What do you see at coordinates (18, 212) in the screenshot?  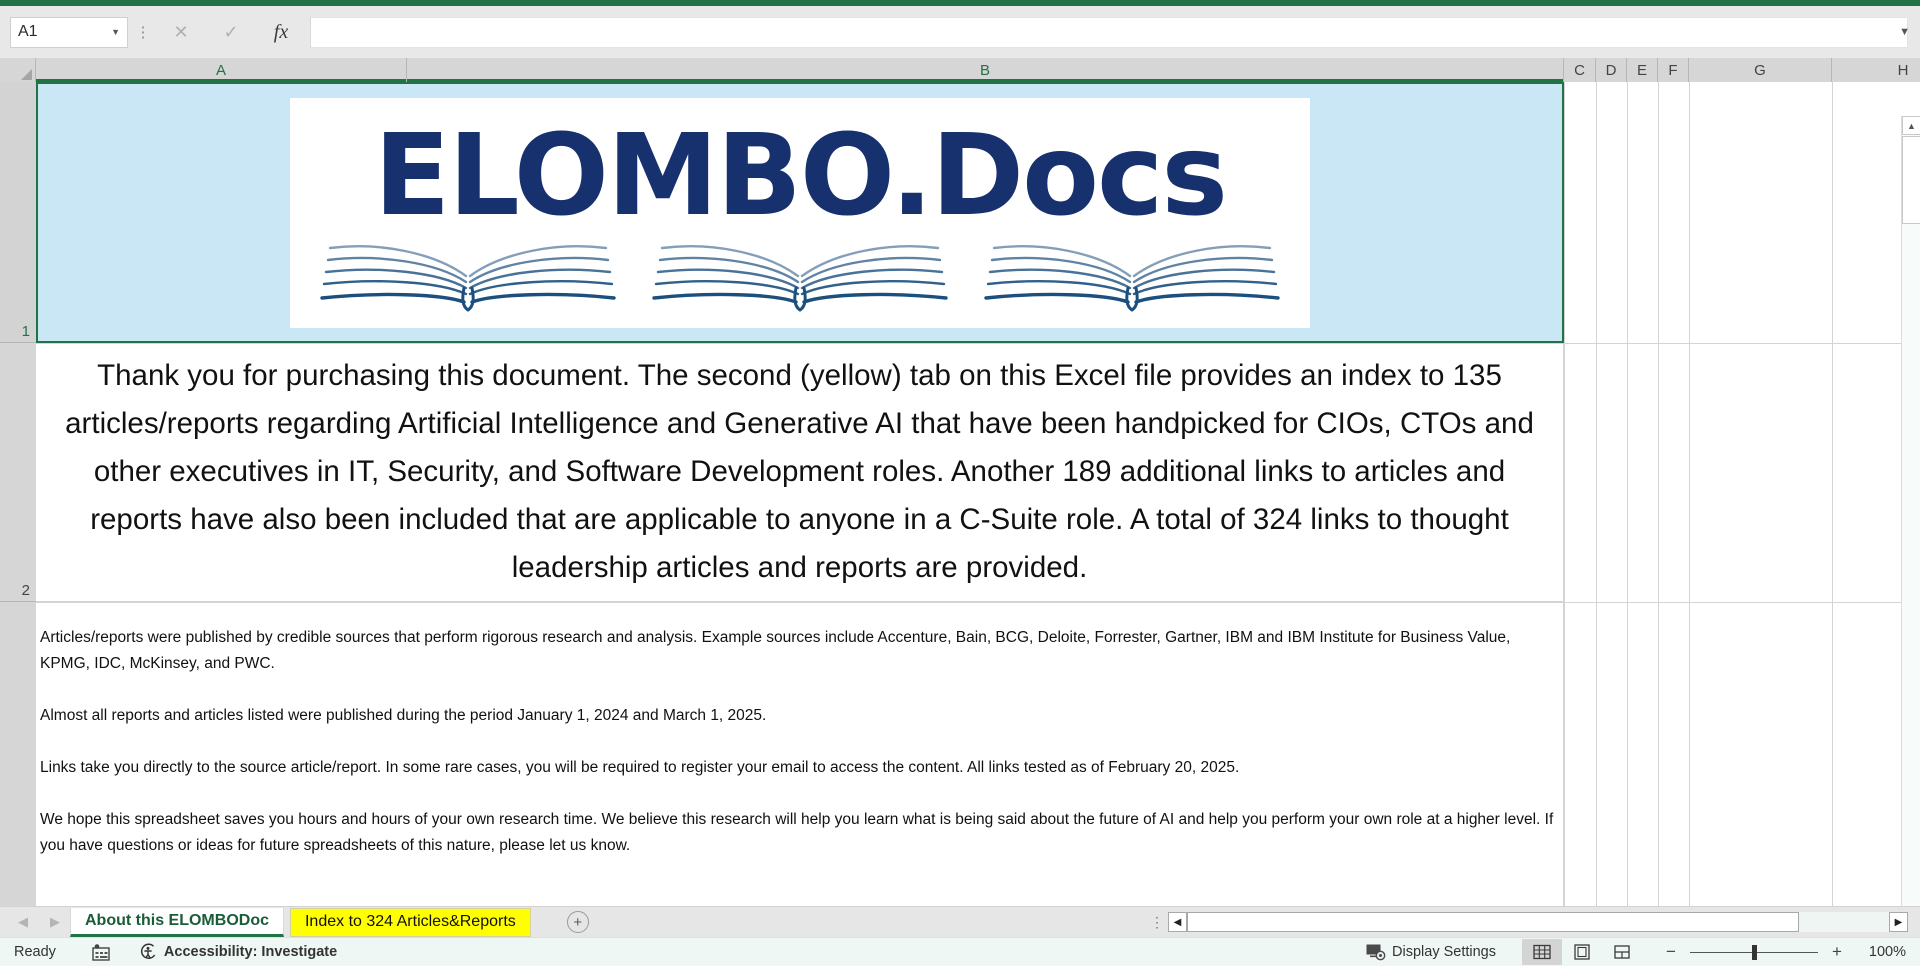 I see `row-header-1: 1` at bounding box center [18, 212].